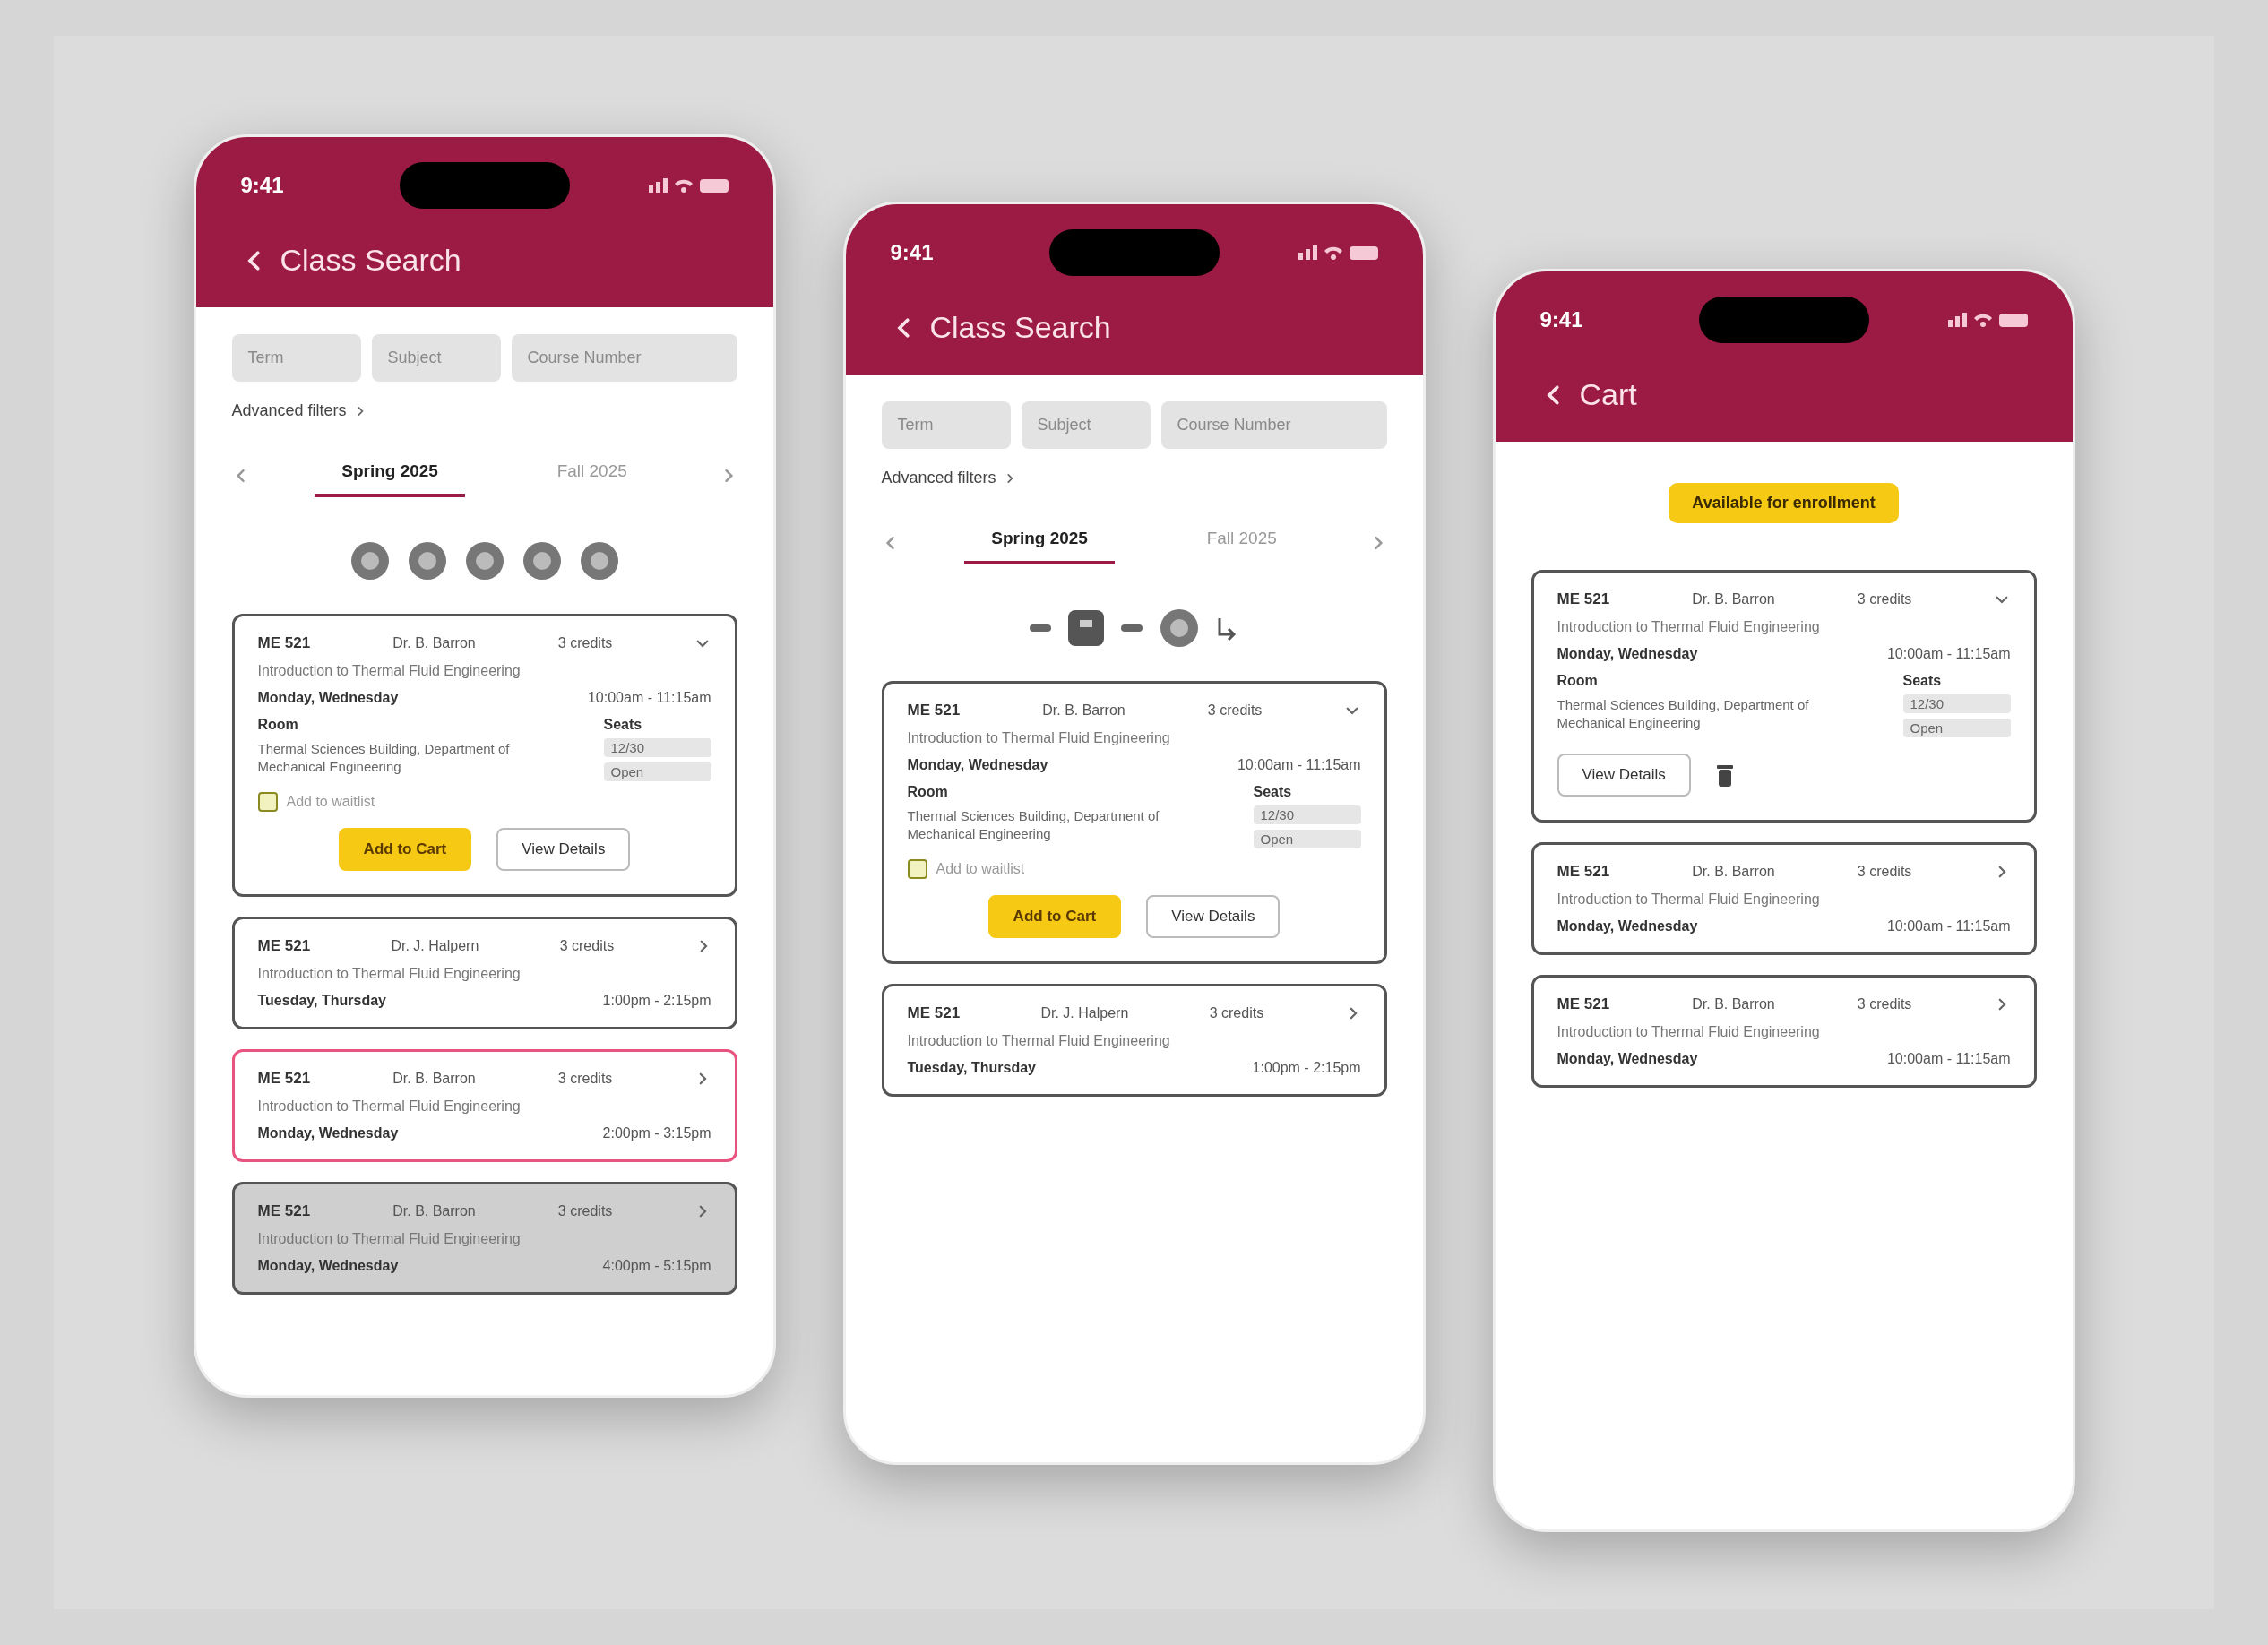  I want to click on trash-icon, so click(1724, 775).